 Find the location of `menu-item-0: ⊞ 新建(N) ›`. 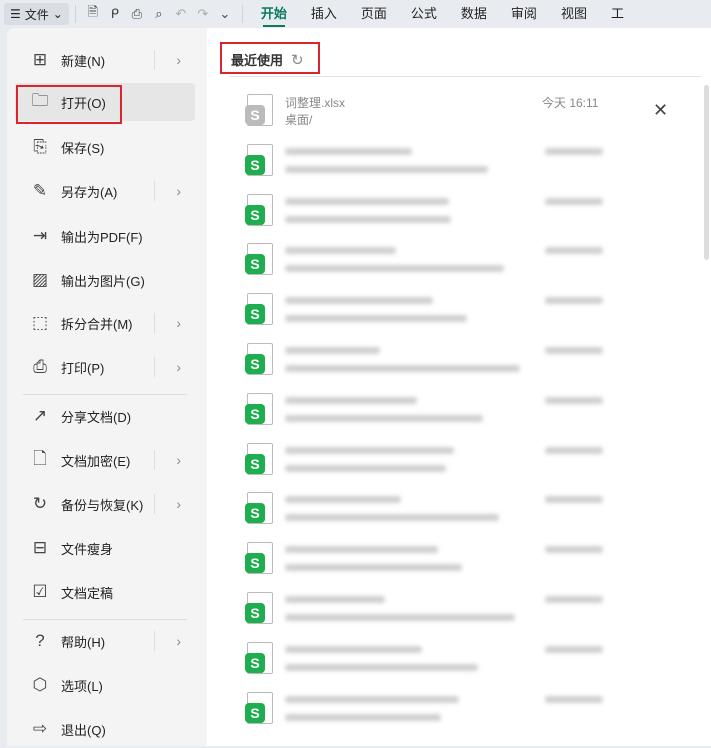

menu-item-0: ⊞ 新建(N) › is located at coordinates (105, 60).